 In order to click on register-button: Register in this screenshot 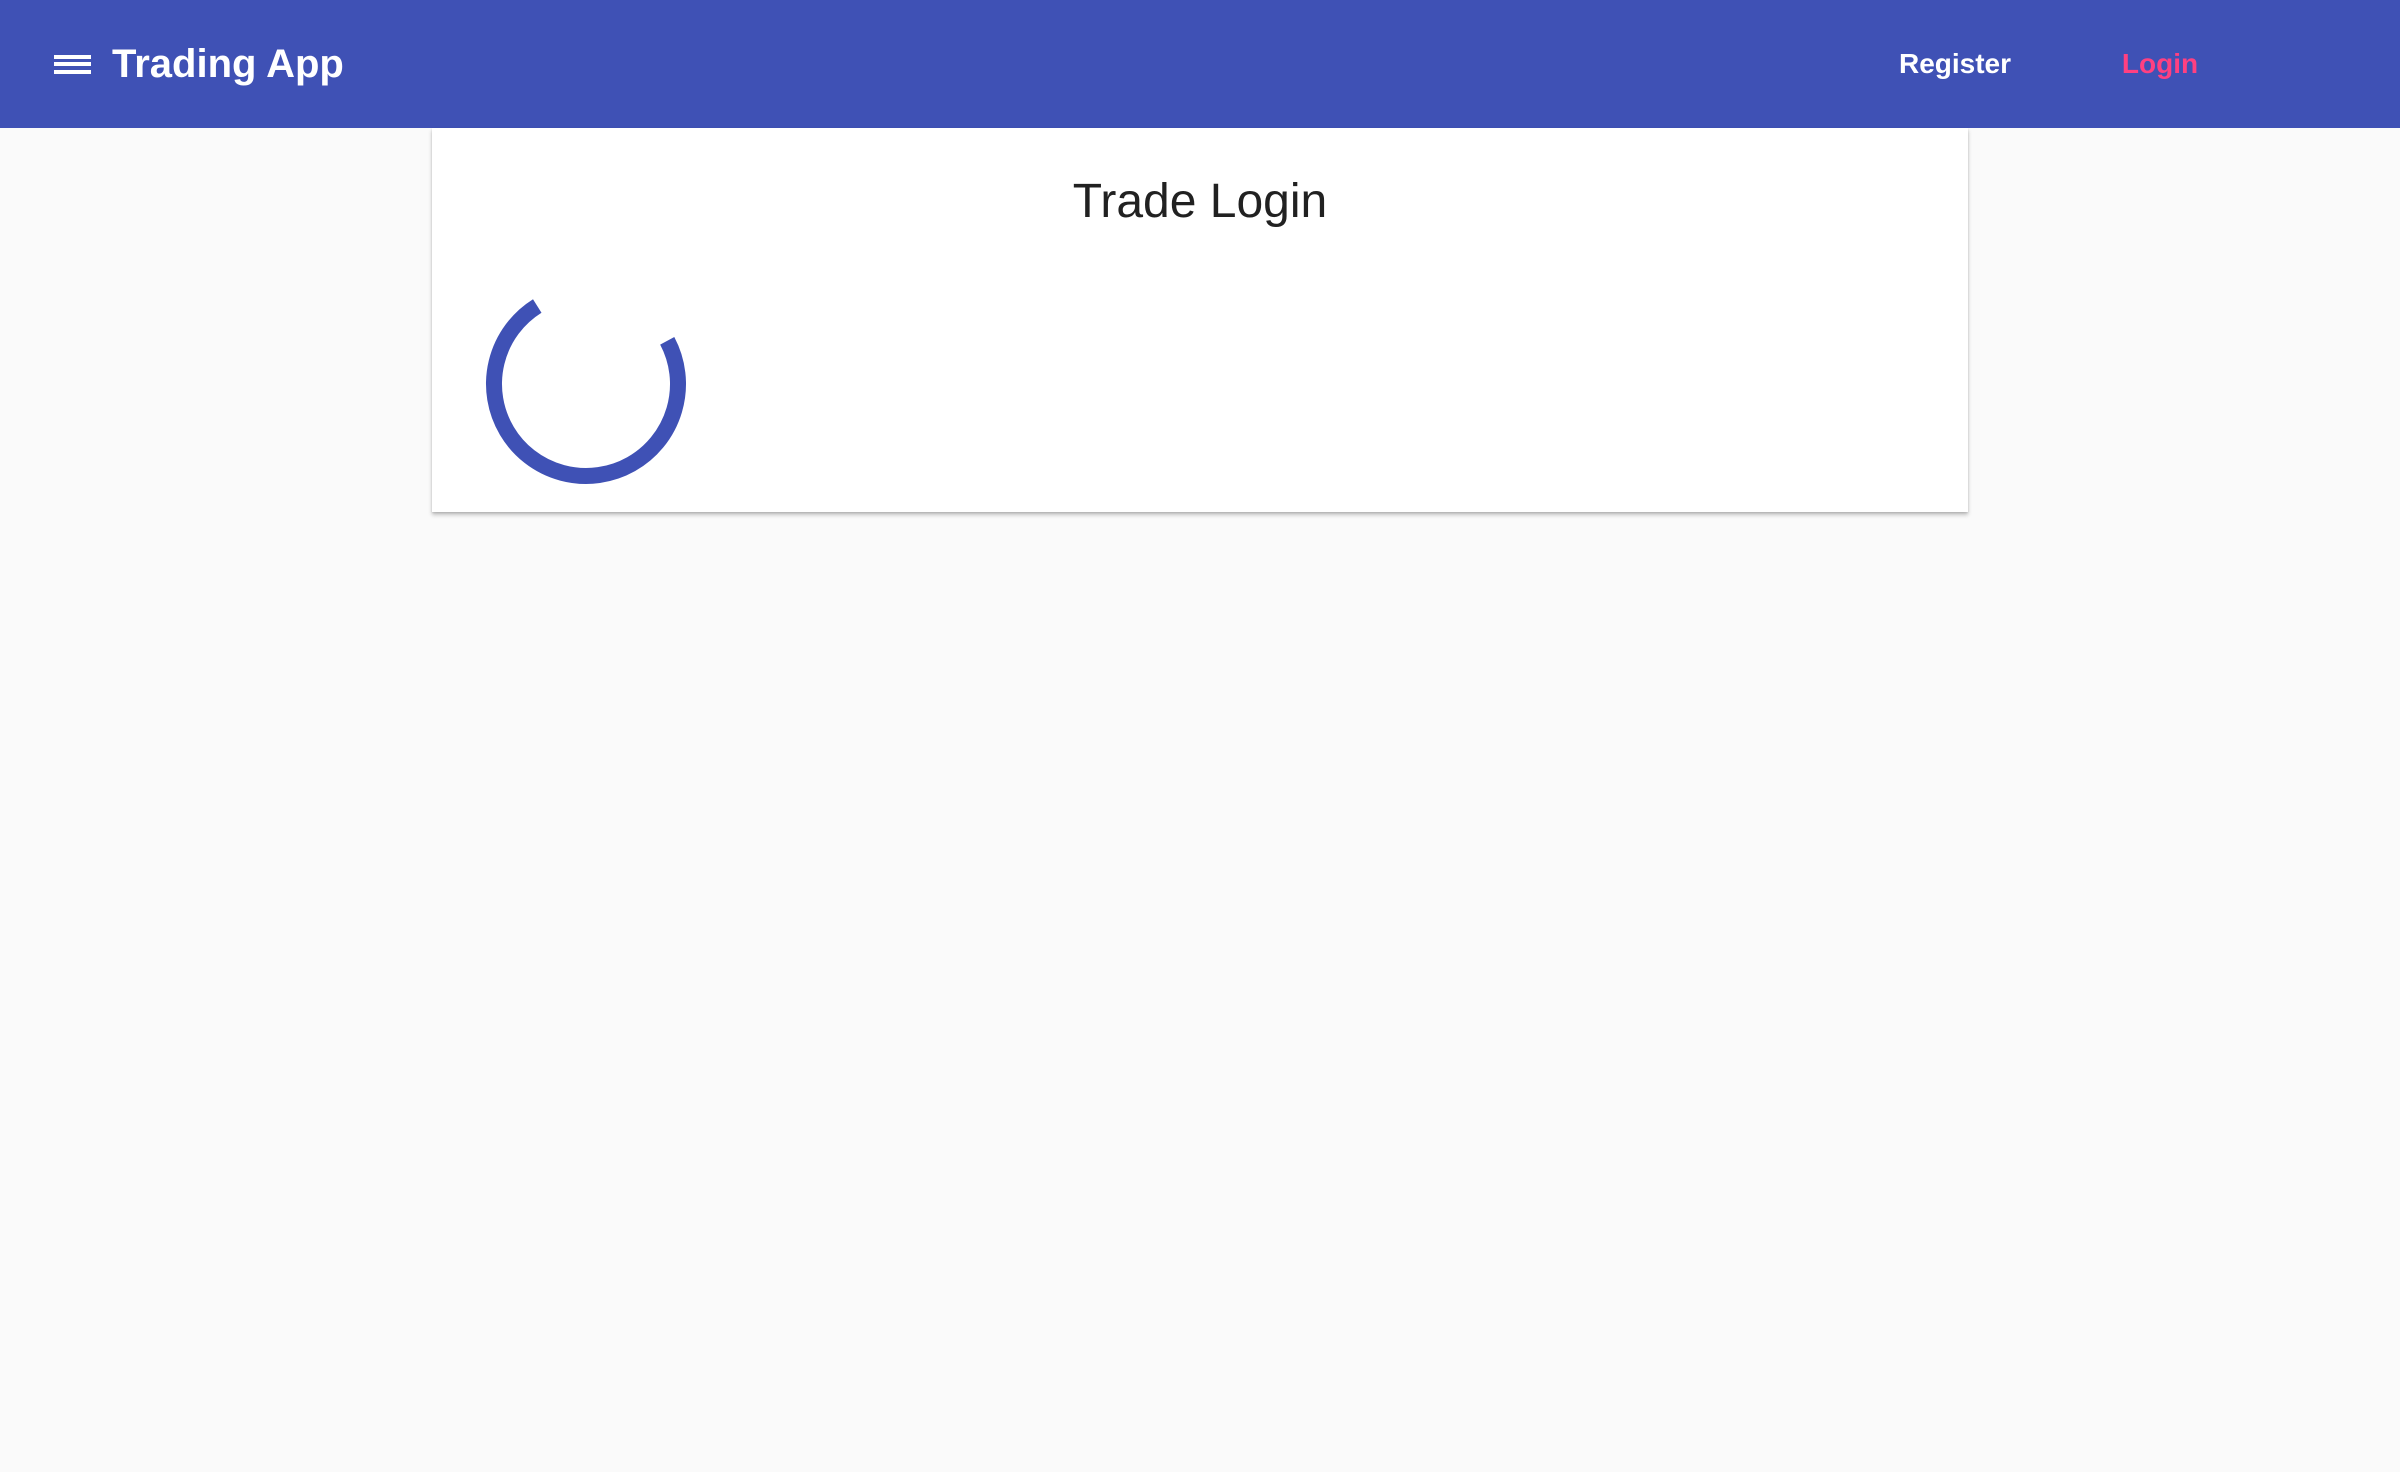, I will do `click(1955, 64)`.